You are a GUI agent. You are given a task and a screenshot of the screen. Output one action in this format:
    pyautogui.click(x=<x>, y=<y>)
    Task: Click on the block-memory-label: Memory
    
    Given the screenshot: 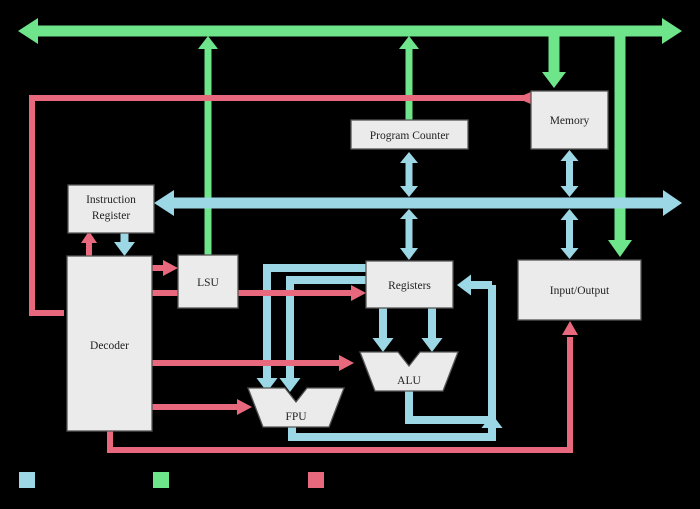 What is the action you would take?
    pyautogui.click(x=570, y=121)
    